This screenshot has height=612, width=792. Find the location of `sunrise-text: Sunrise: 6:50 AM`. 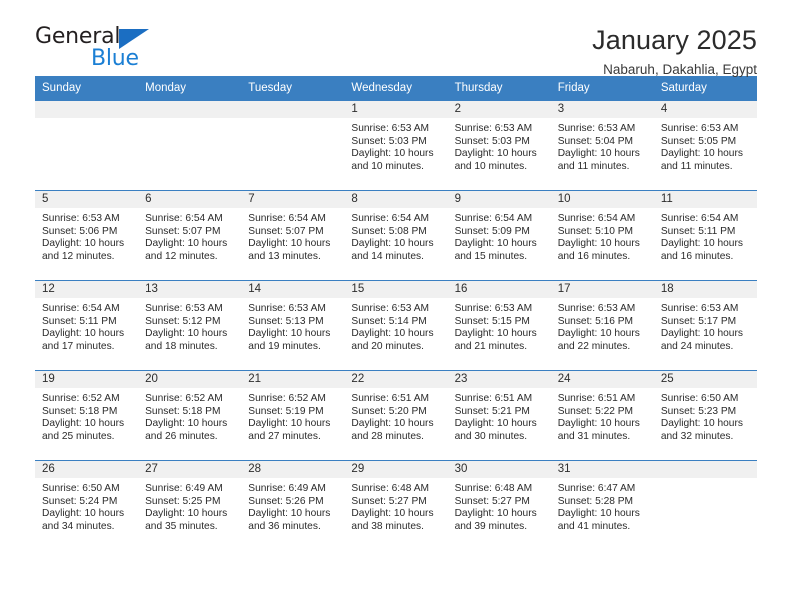

sunrise-text: Sunrise: 6:50 AM is located at coordinates (699, 398).